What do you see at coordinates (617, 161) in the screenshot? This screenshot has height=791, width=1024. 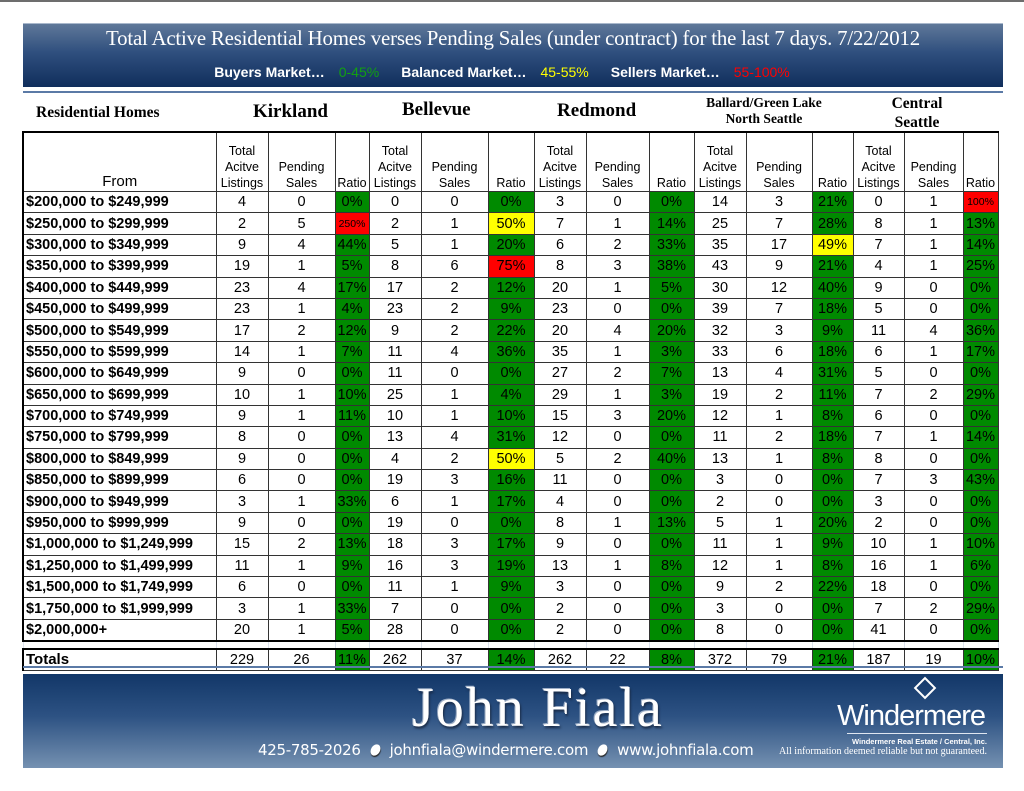 I see `column-header-pending-redmond: Pending Sales` at bounding box center [617, 161].